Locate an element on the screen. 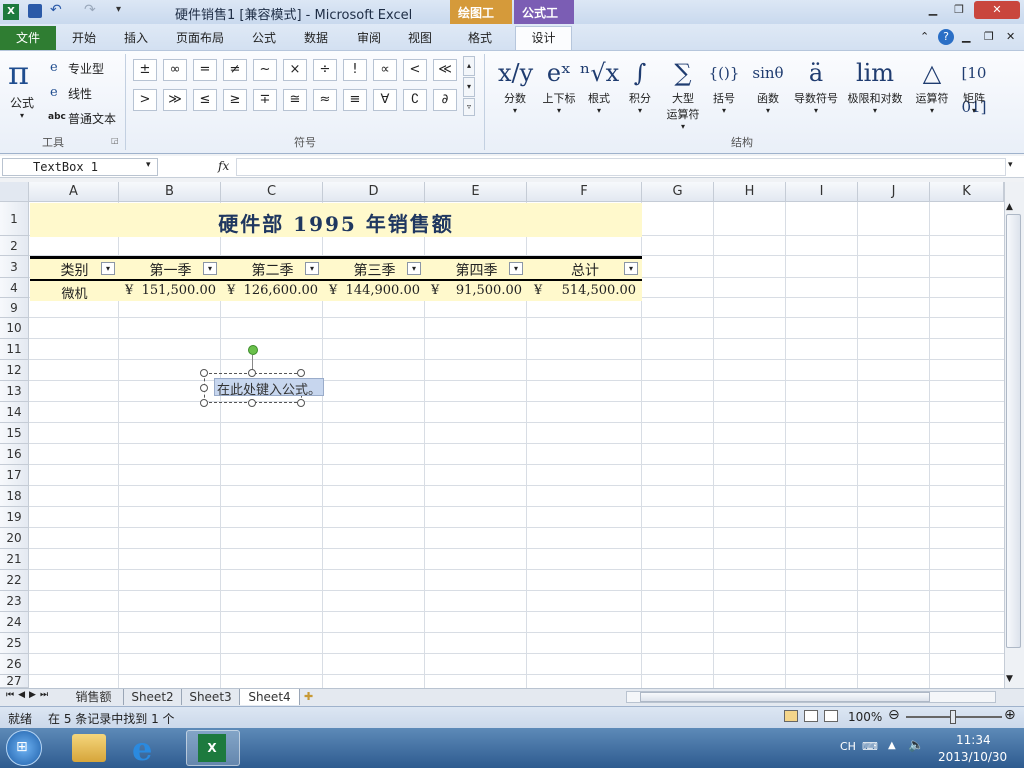 The height and width of the screenshot is (768, 1024). scroll-up-icon: ▲ is located at coordinates (1009, 207).